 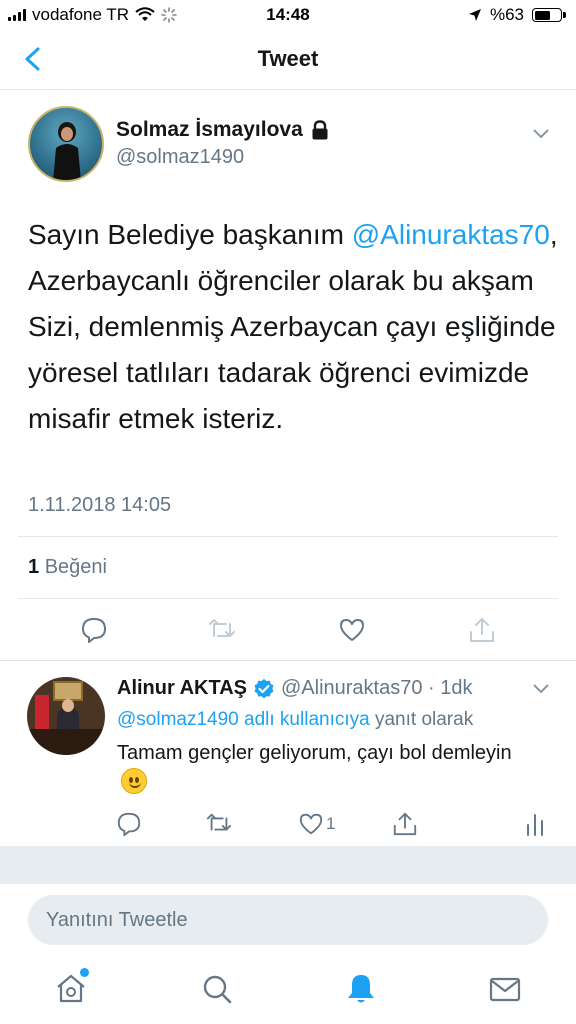 What do you see at coordinates (474, 15) in the screenshot?
I see `location-icon` at bounding box center [474, 15].